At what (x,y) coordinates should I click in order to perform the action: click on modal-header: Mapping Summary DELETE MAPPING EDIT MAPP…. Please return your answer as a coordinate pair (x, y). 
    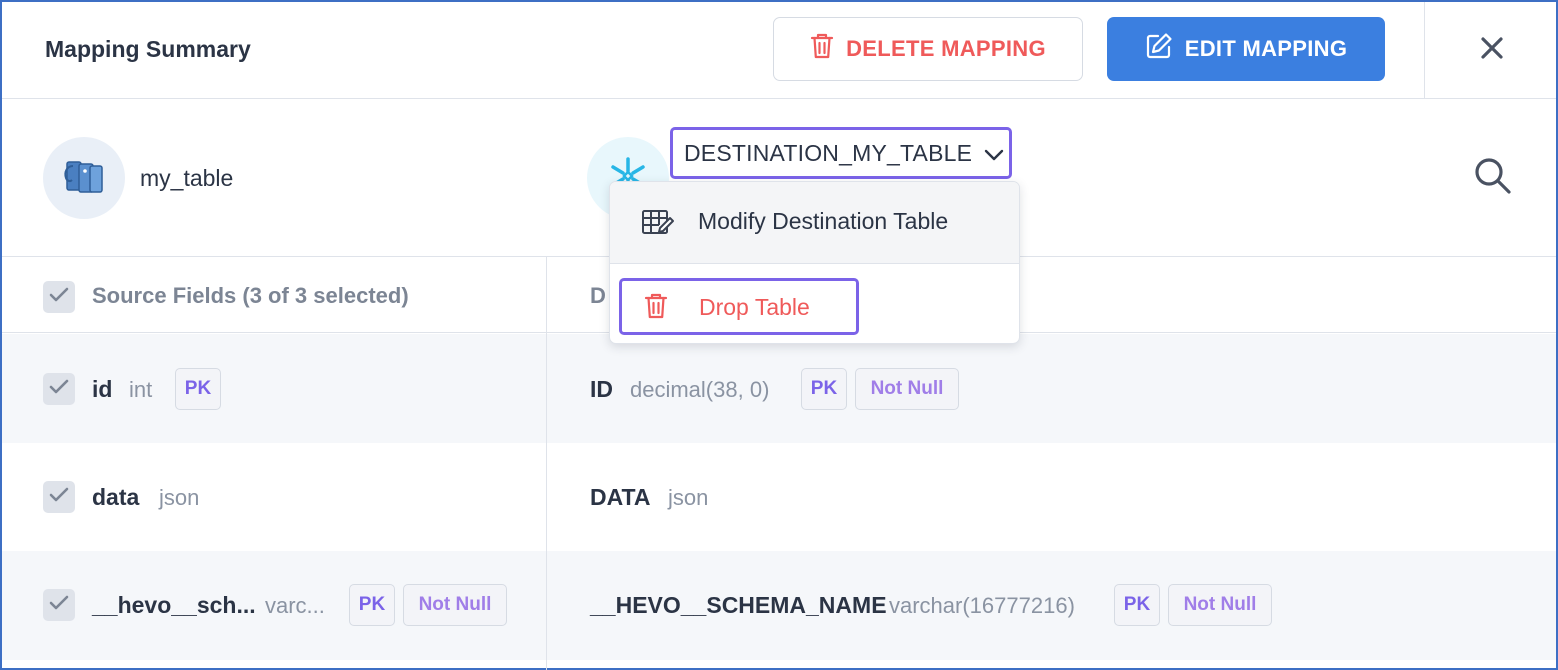
    Looking at the image, I should click on (779, 50).